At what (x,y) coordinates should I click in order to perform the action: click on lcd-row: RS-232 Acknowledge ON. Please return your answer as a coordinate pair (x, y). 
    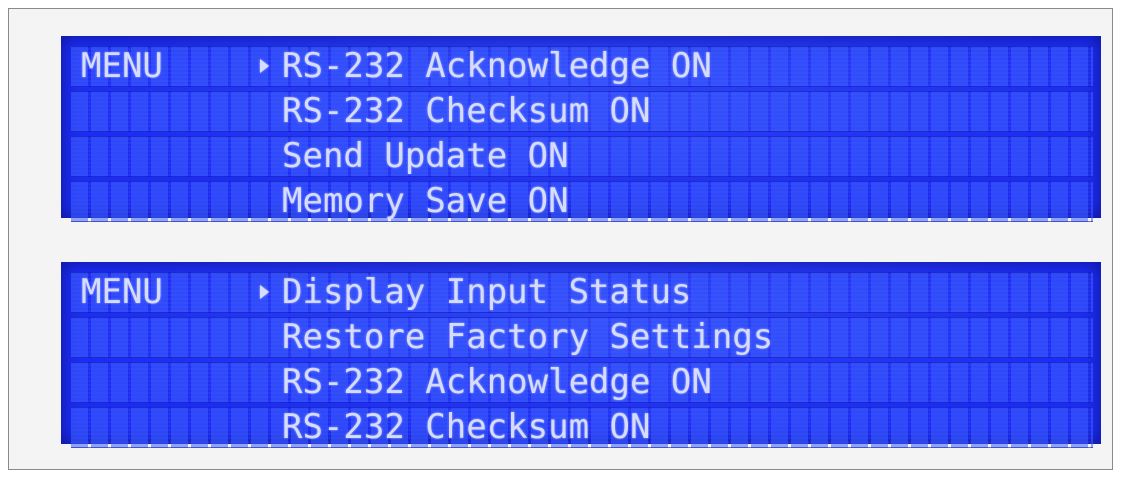
    Looking at the image, I should click on (582, 382).